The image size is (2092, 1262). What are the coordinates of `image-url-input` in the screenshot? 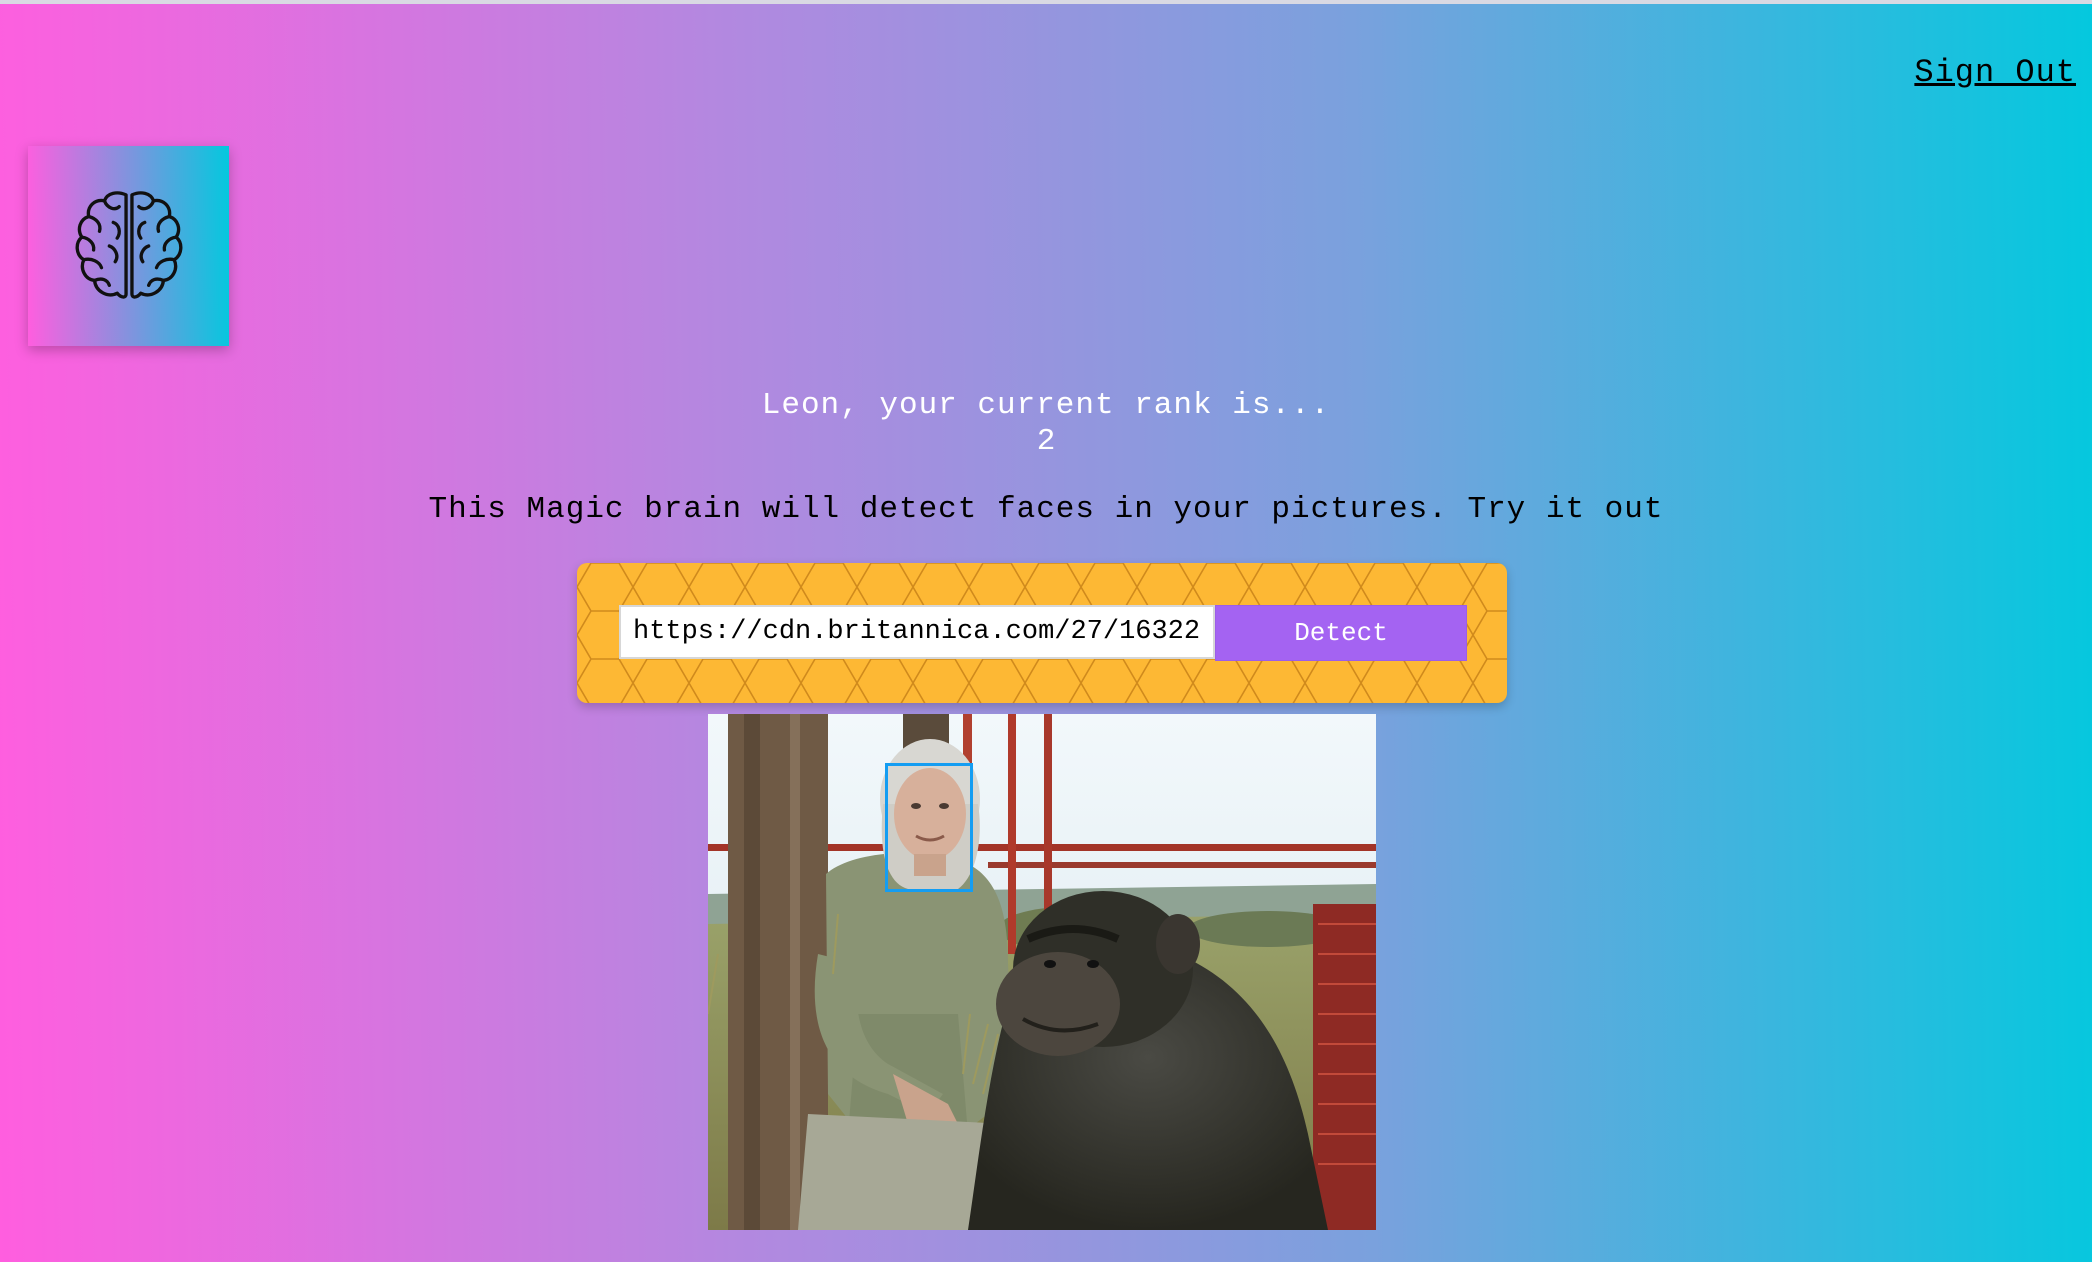 It's located at (917, 632).